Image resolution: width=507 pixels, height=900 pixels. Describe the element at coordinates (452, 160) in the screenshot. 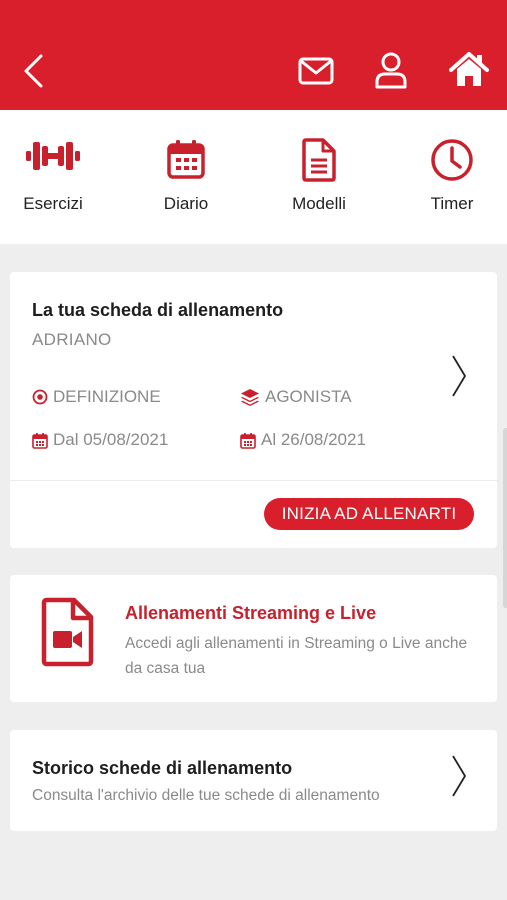

I see `clock-icon` at that location.